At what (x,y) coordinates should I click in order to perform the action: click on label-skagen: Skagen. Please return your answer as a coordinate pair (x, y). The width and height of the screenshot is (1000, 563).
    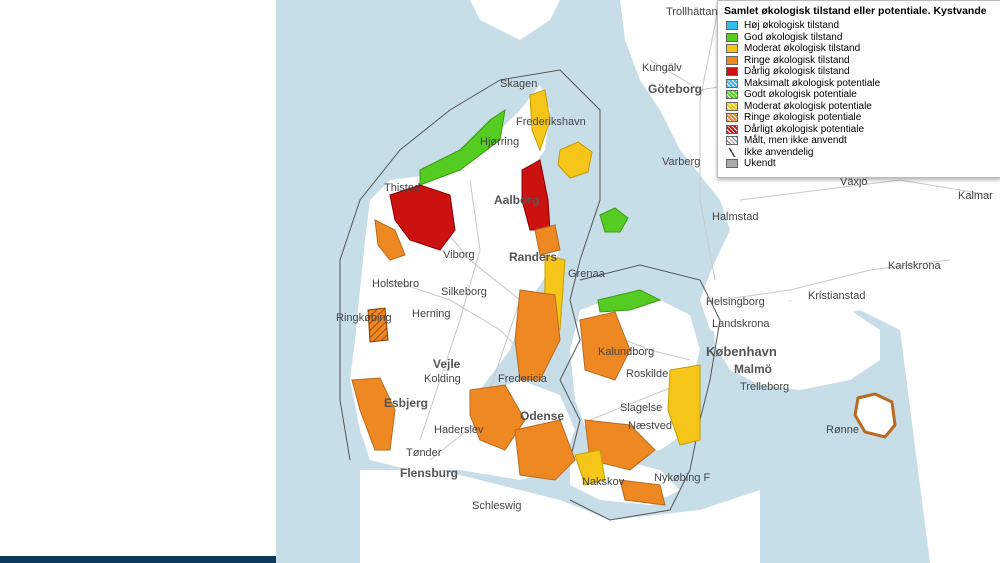
    Looking at the image, I should click on (519, 84).